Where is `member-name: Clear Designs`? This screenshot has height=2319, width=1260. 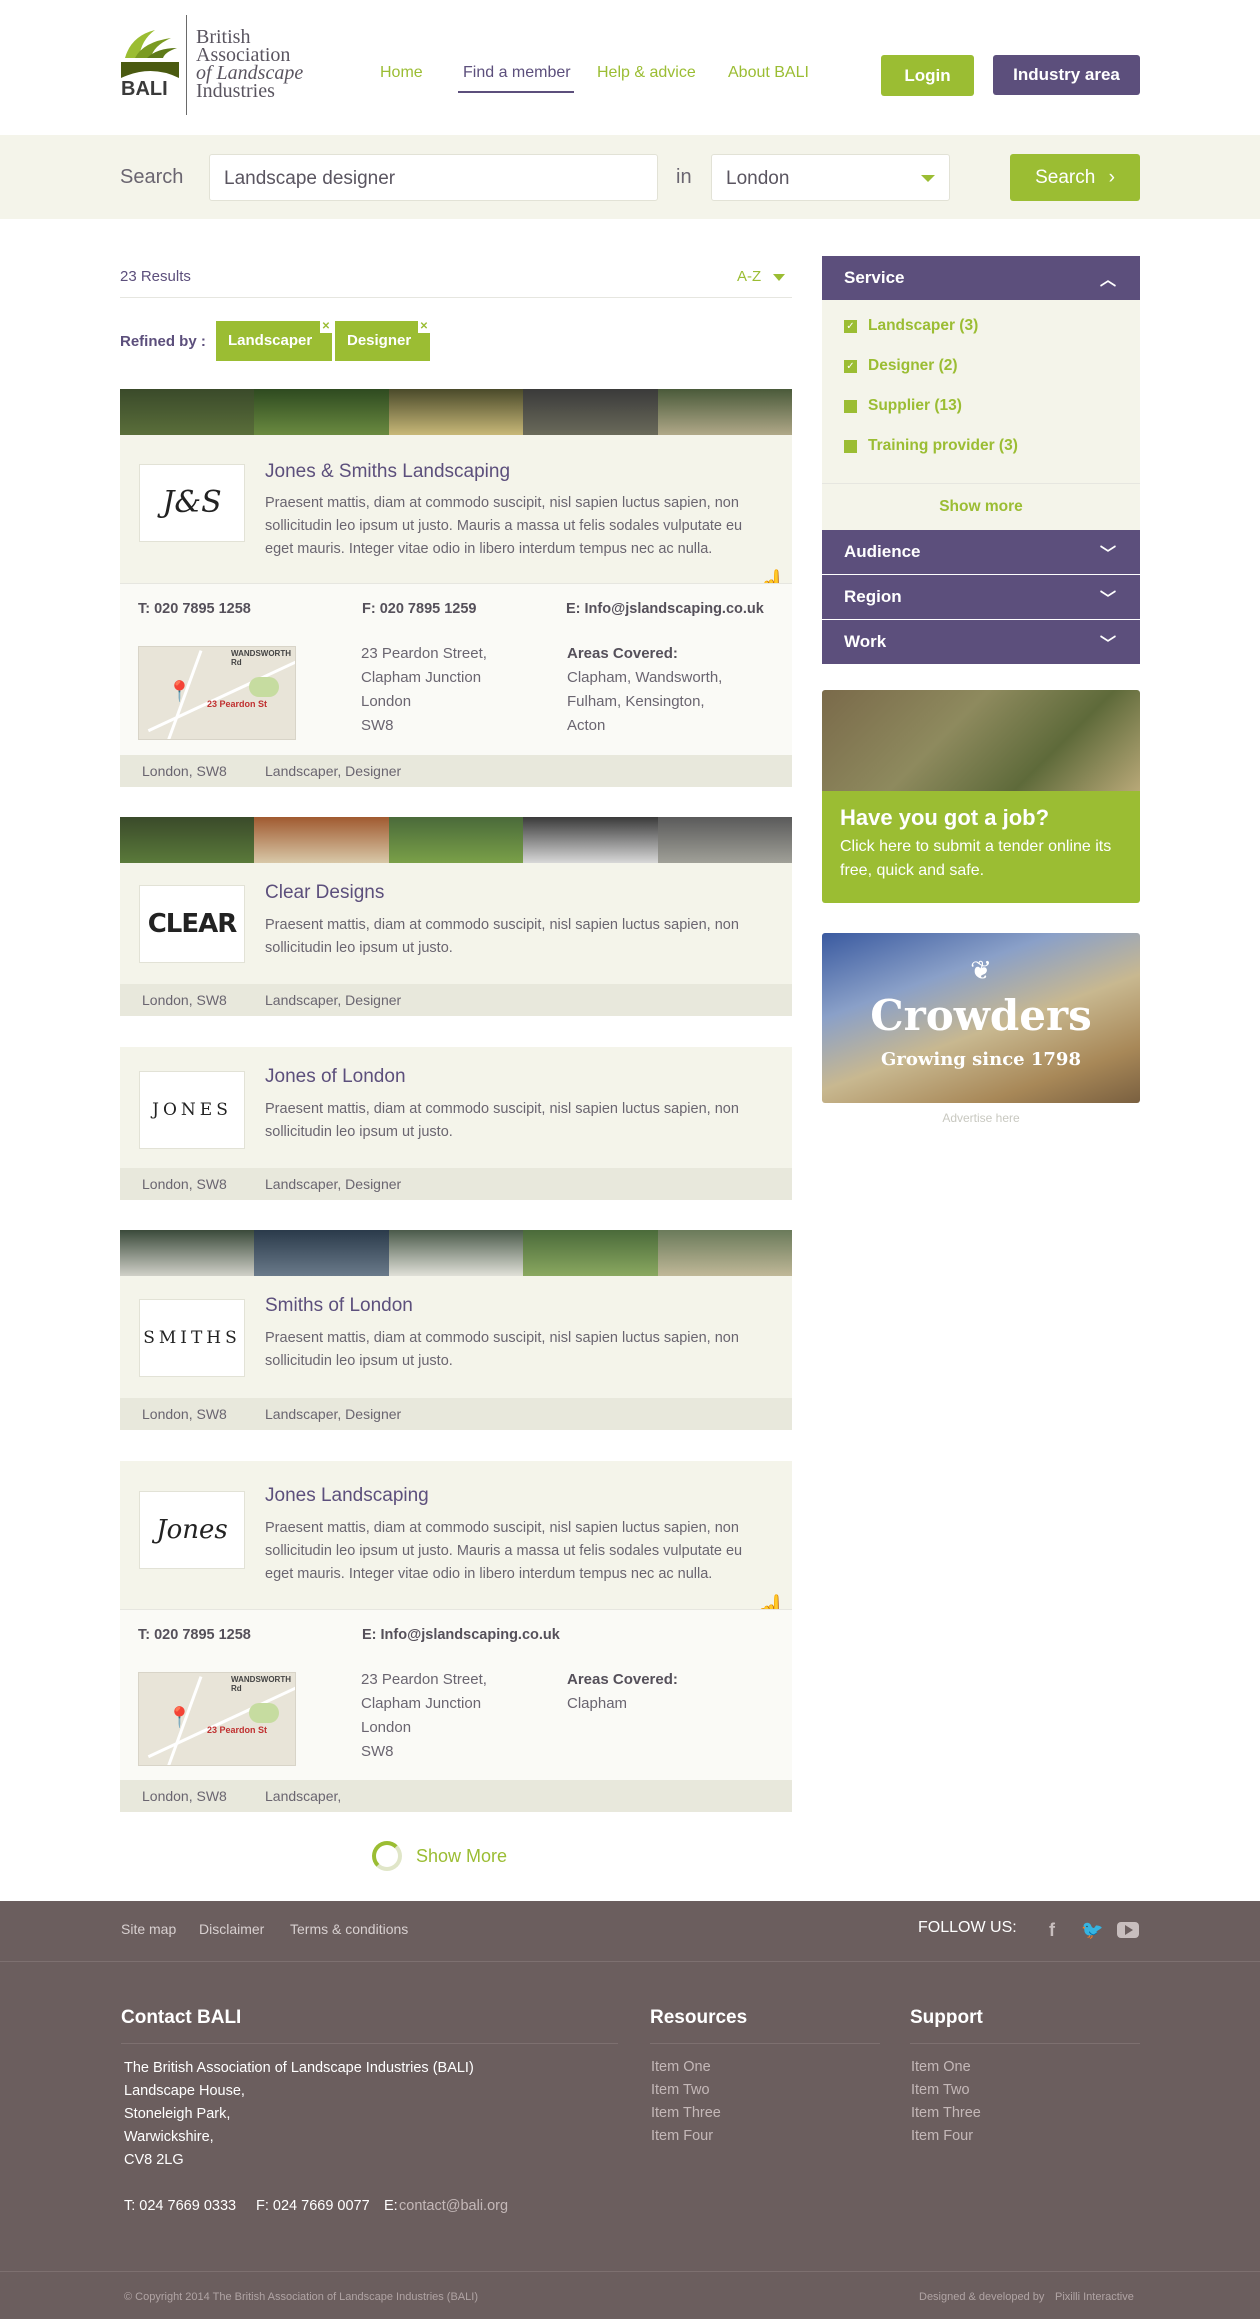
member-name: Clear Designs is located at coordinates (324, 893).